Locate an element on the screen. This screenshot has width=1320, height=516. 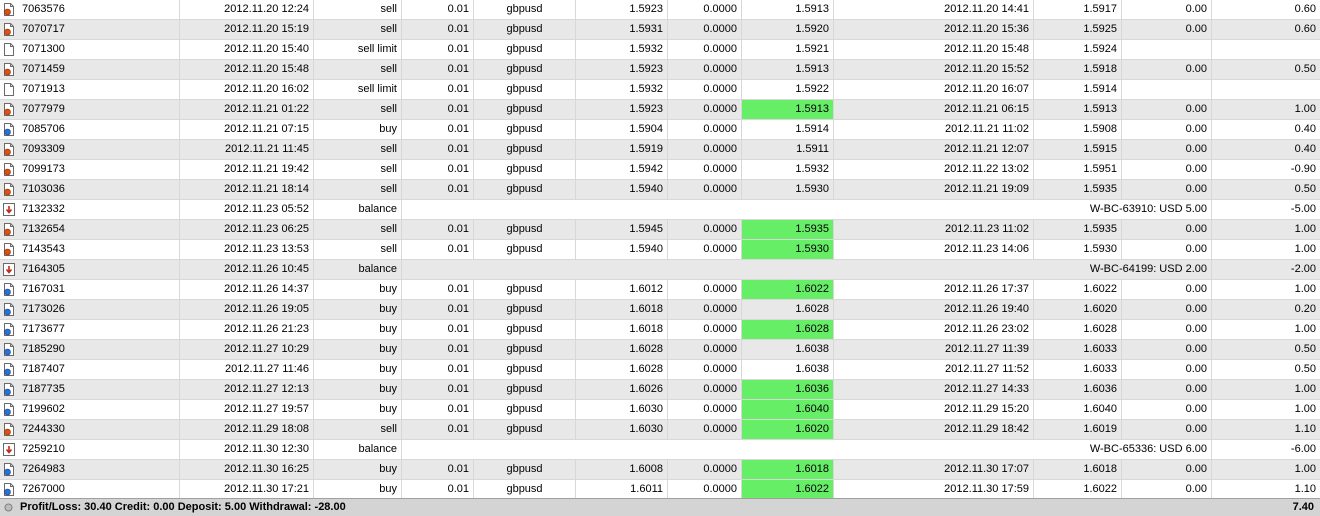
take-profit-cell: 1.5914 is located at coordinates (788, 129).